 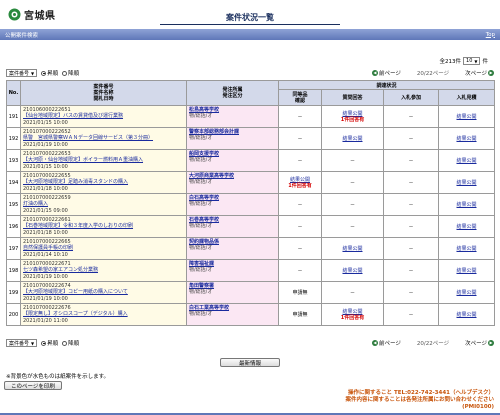 What do you see at coordinates (48, 248) in the screenshot?
I see `case-name-link: 自然保護員手帳の印刷` at bounding box center [48, 248].